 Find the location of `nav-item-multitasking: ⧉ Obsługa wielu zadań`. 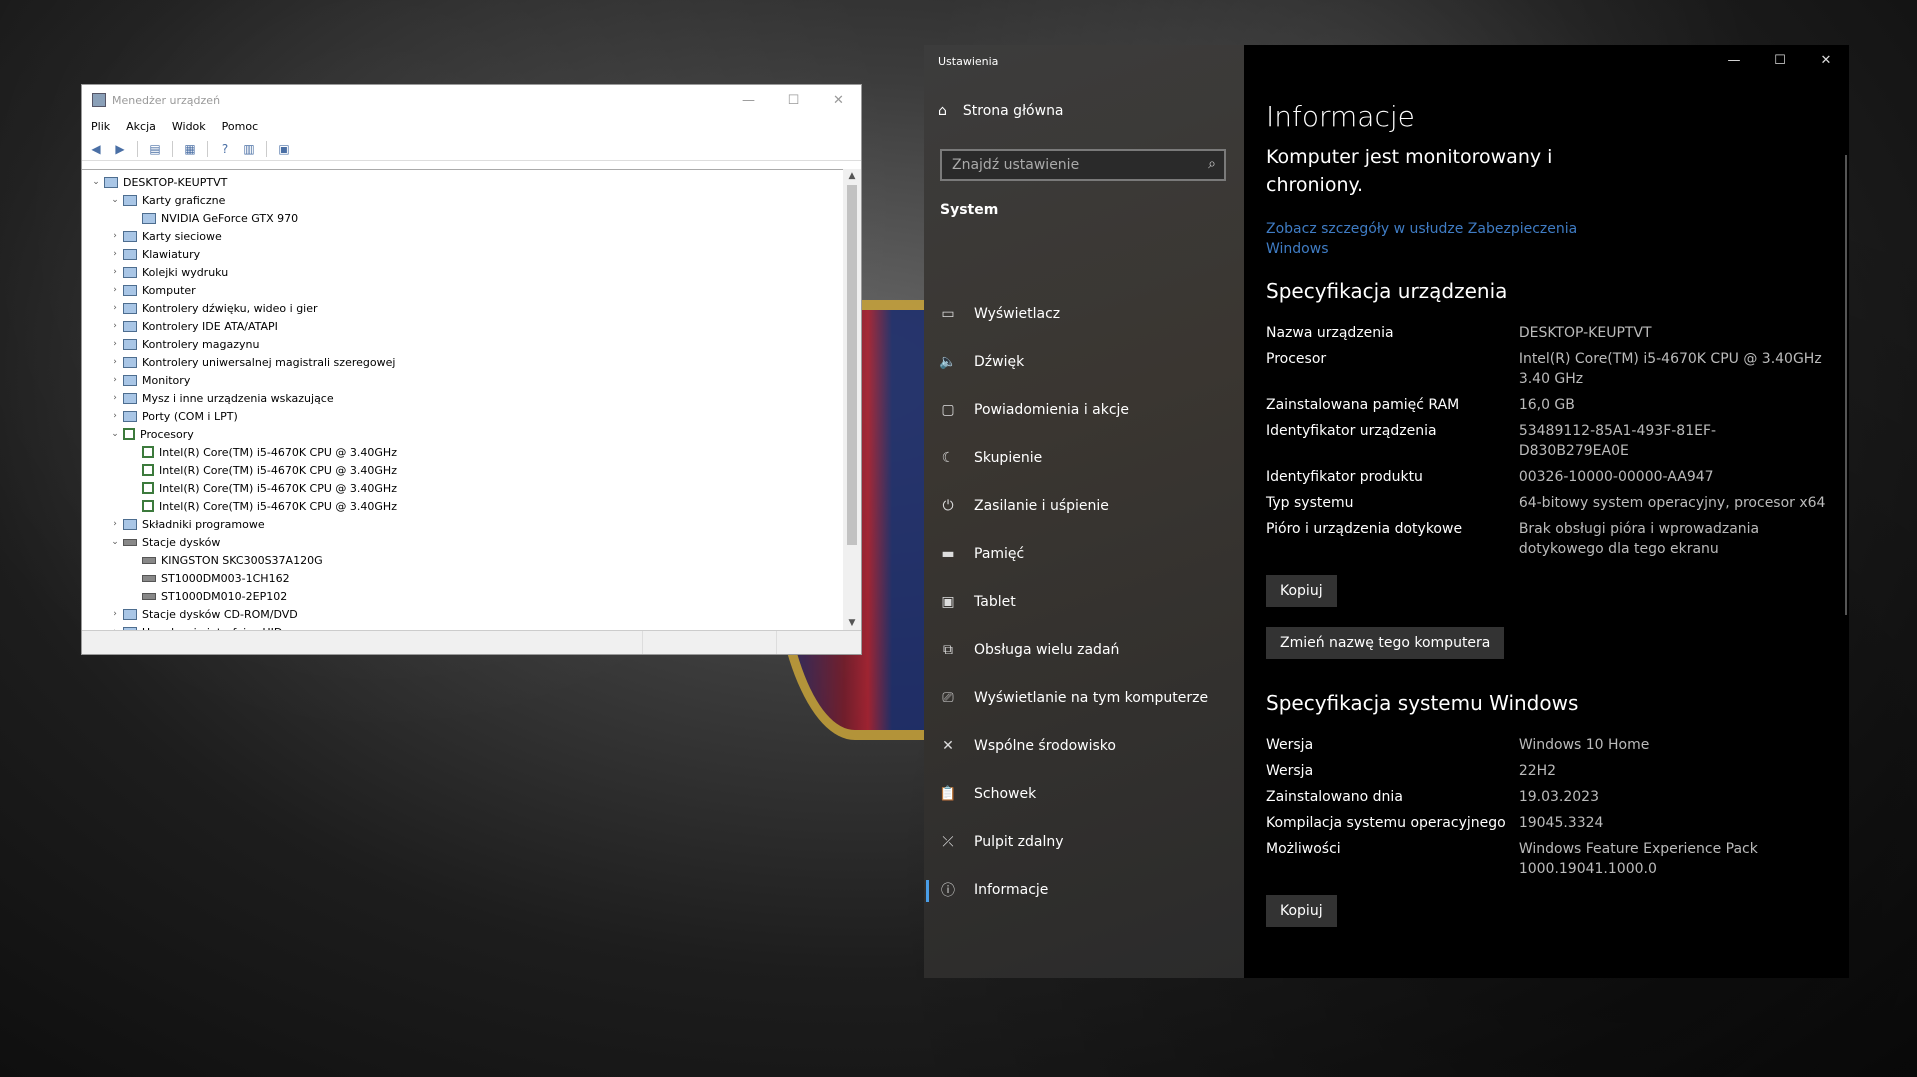

nav-item-multitasking: ⧉ Obsługa wielu zadań is located at coordinates (1084, 650).